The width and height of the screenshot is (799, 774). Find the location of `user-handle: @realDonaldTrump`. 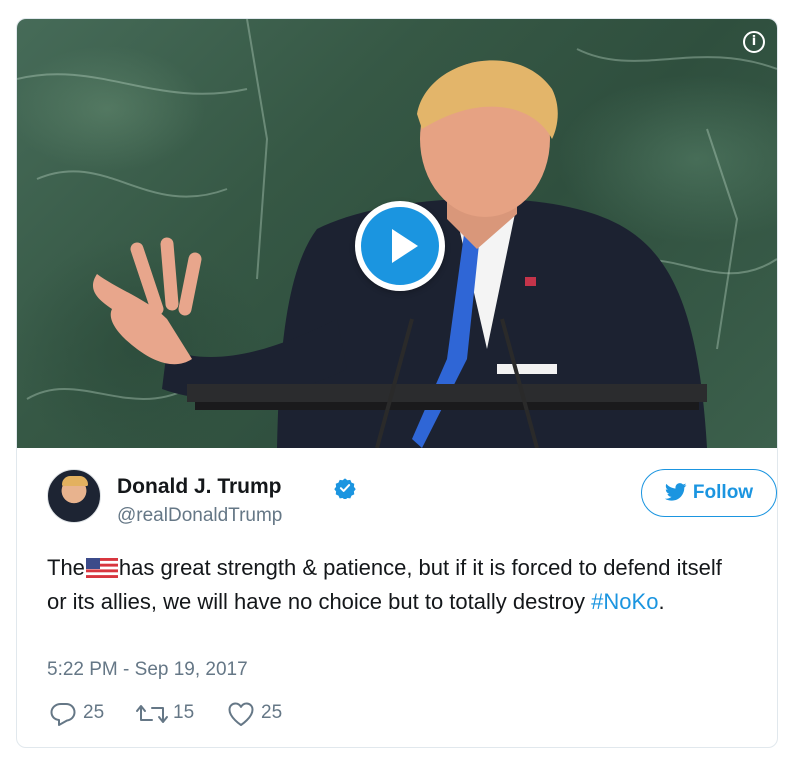

user-handle: @realDonaldTrump is located at coordinates (199, 516).